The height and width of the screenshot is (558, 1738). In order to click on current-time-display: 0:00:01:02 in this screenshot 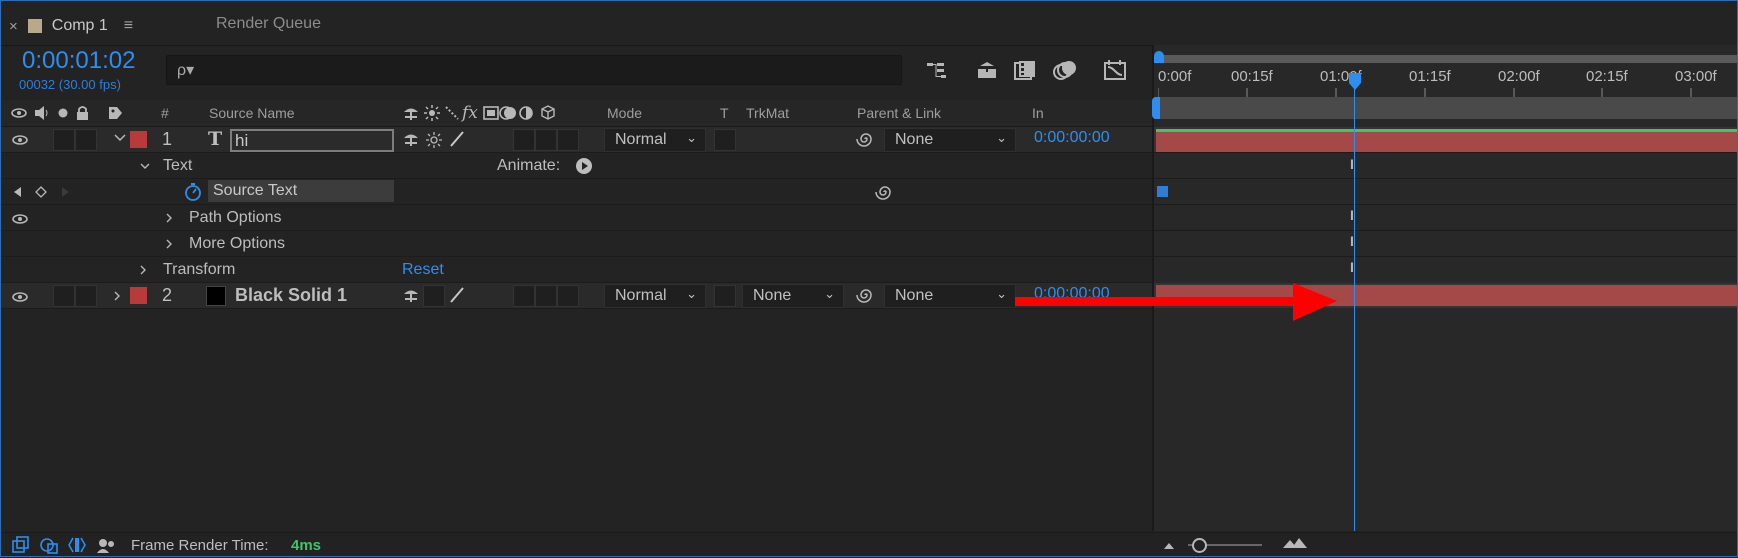, I will do `click(78, 61)`.